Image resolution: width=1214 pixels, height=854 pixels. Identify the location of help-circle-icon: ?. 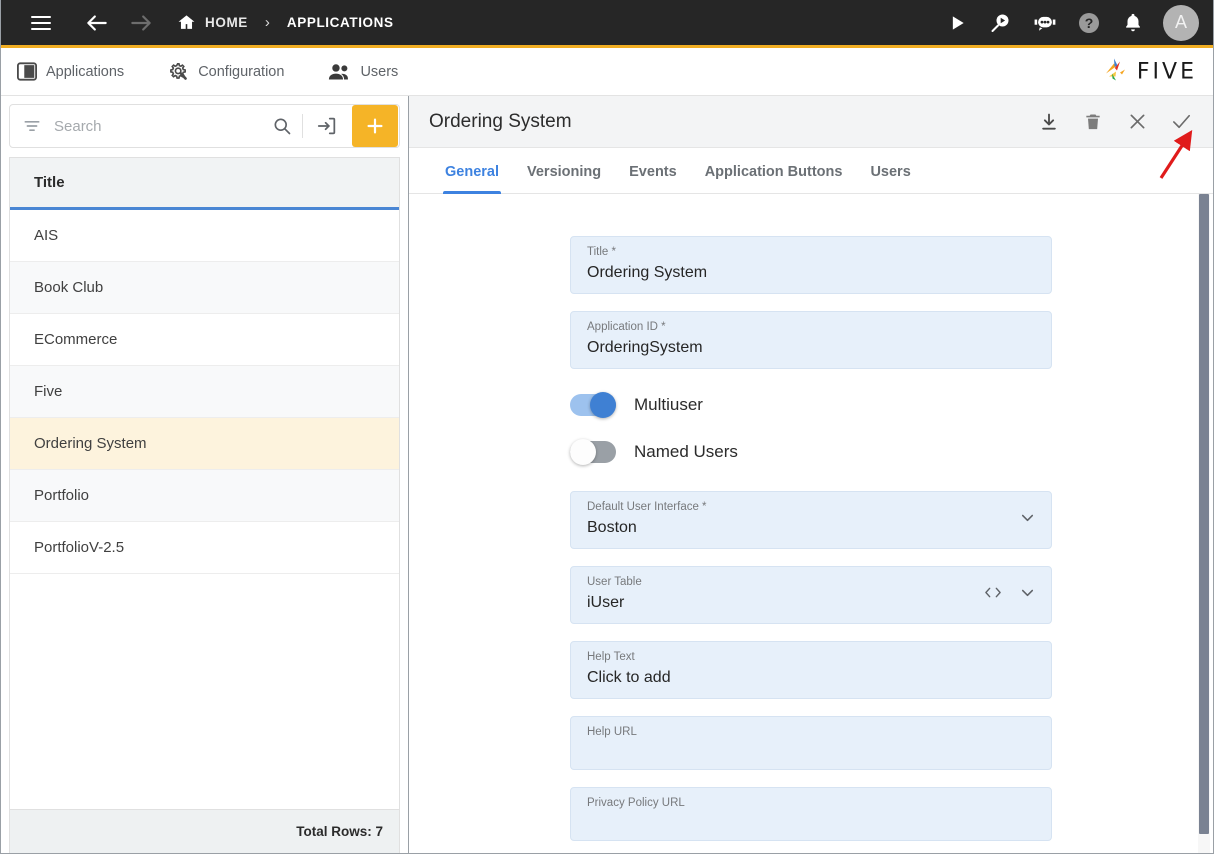
(1089, 23).